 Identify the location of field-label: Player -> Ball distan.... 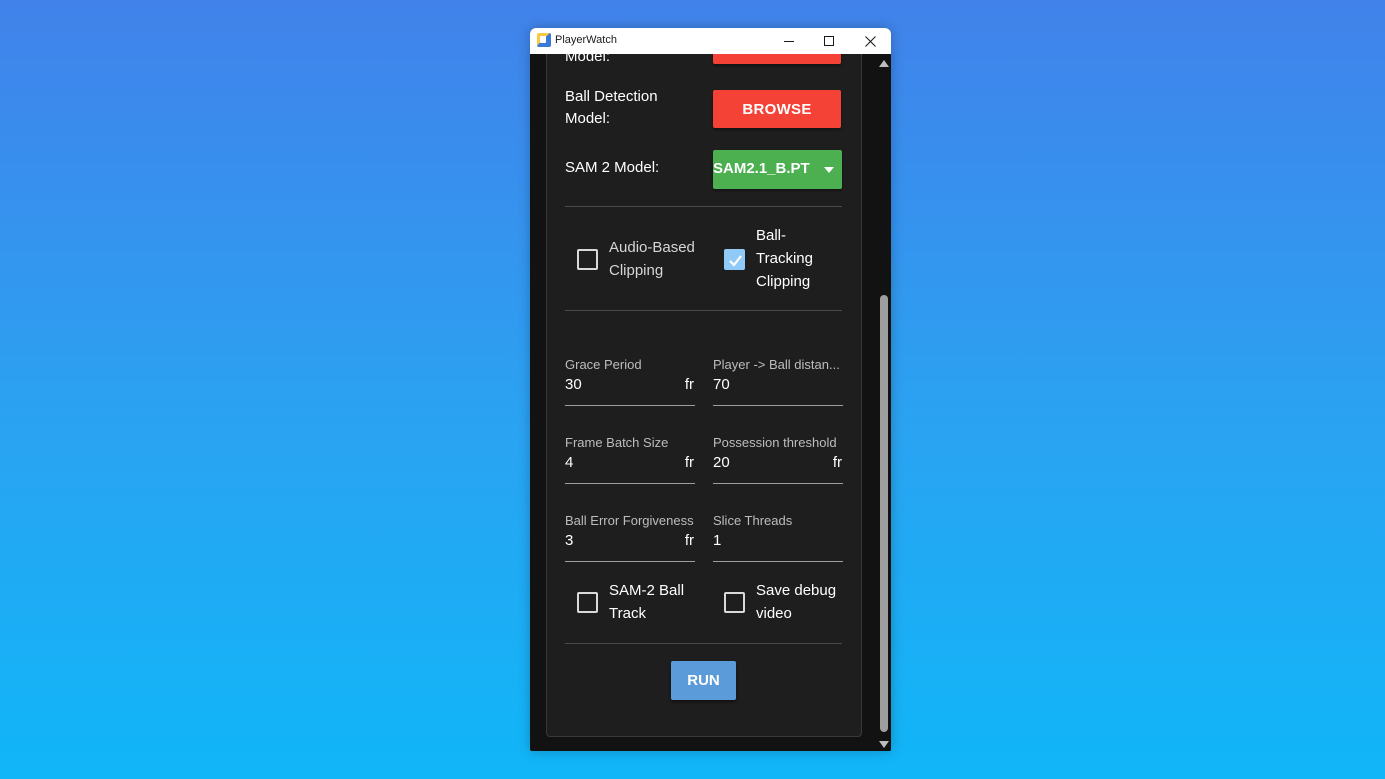
(776, 364).